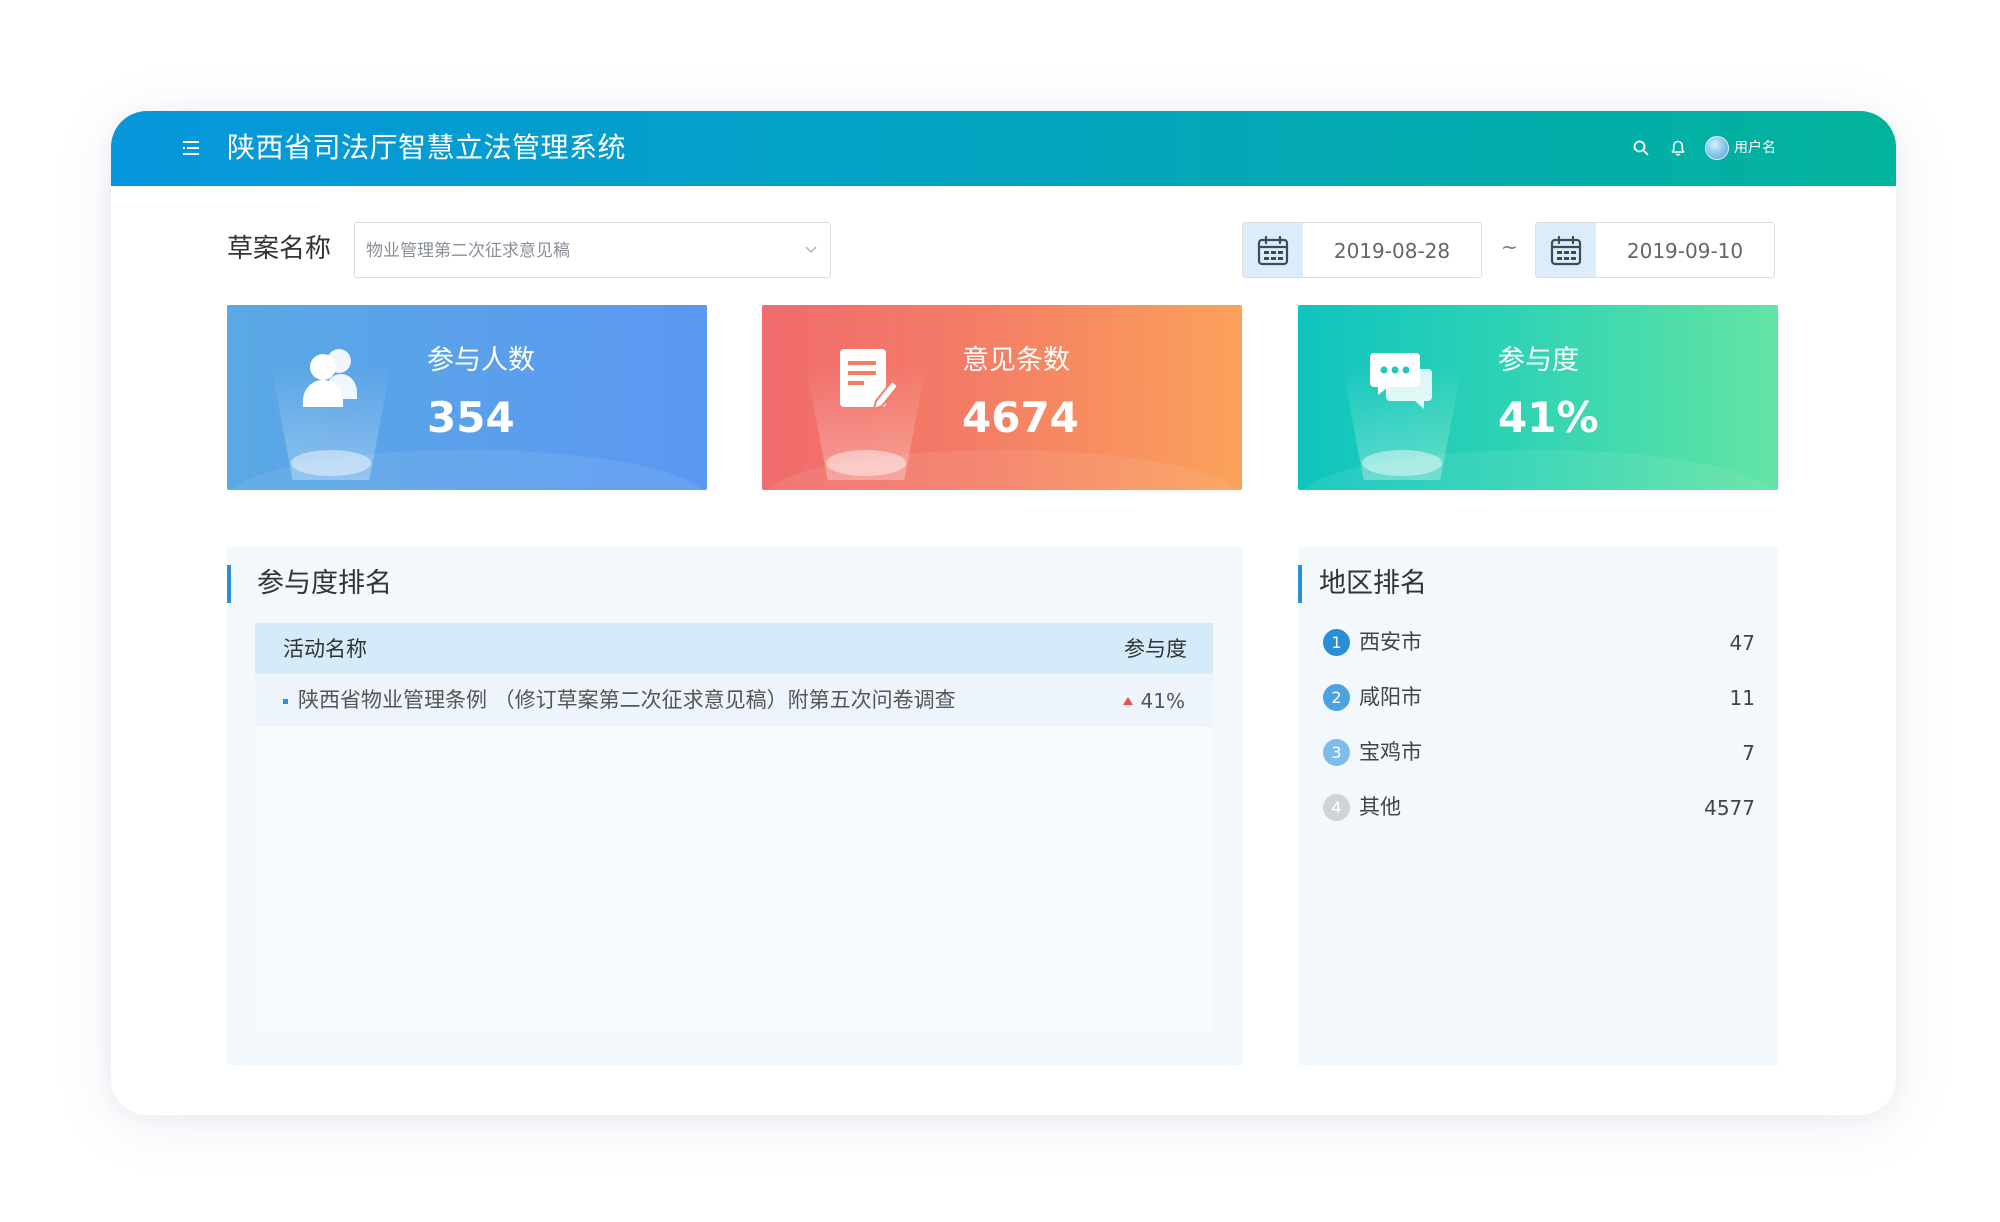  What do you see at coordinates (1548, 417) in the screenshot?
I see `stat-value: 41%` at bounding box center [1548, 417].